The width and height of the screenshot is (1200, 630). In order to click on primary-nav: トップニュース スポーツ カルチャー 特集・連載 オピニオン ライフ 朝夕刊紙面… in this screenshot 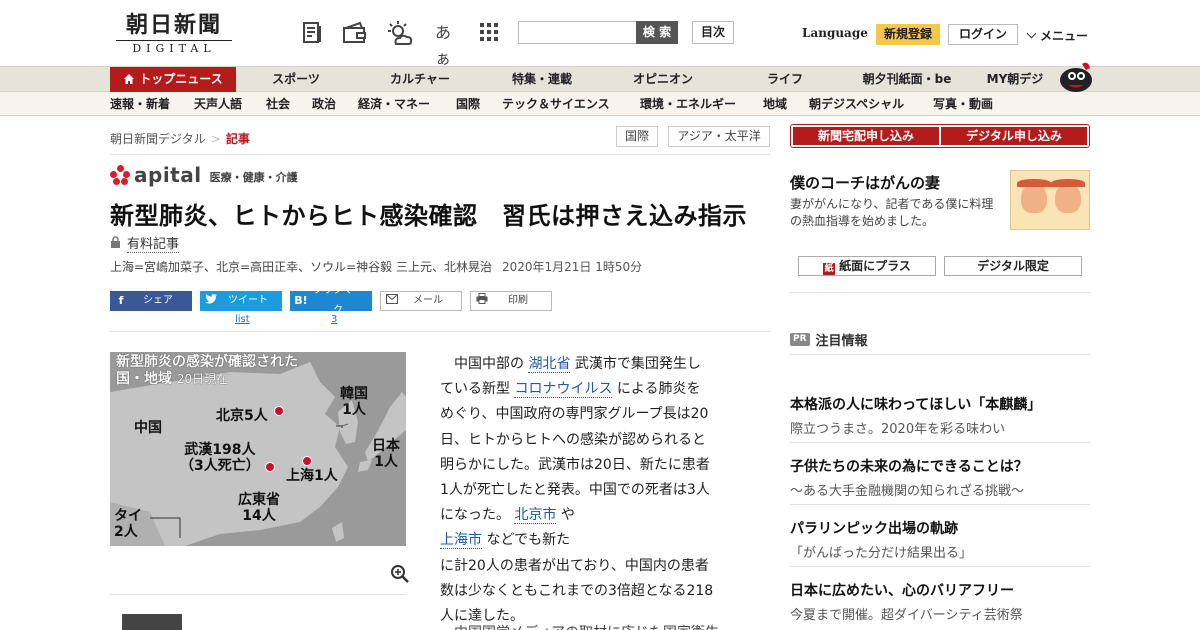, I will do `click(600, 79)`.